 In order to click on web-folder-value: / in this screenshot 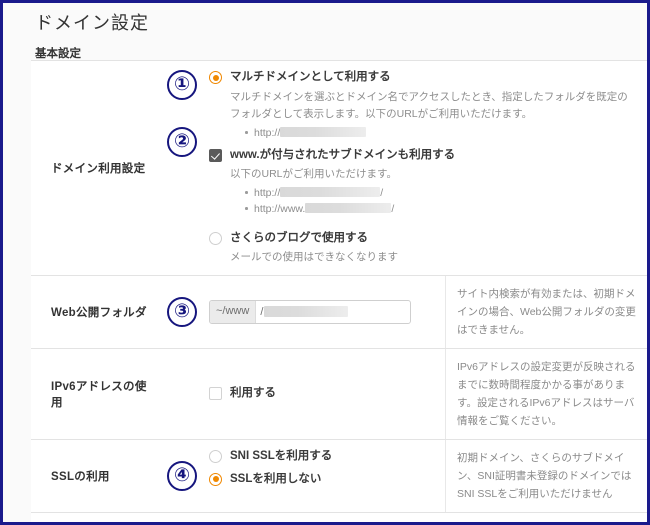, I will do `click(333, 312)`.